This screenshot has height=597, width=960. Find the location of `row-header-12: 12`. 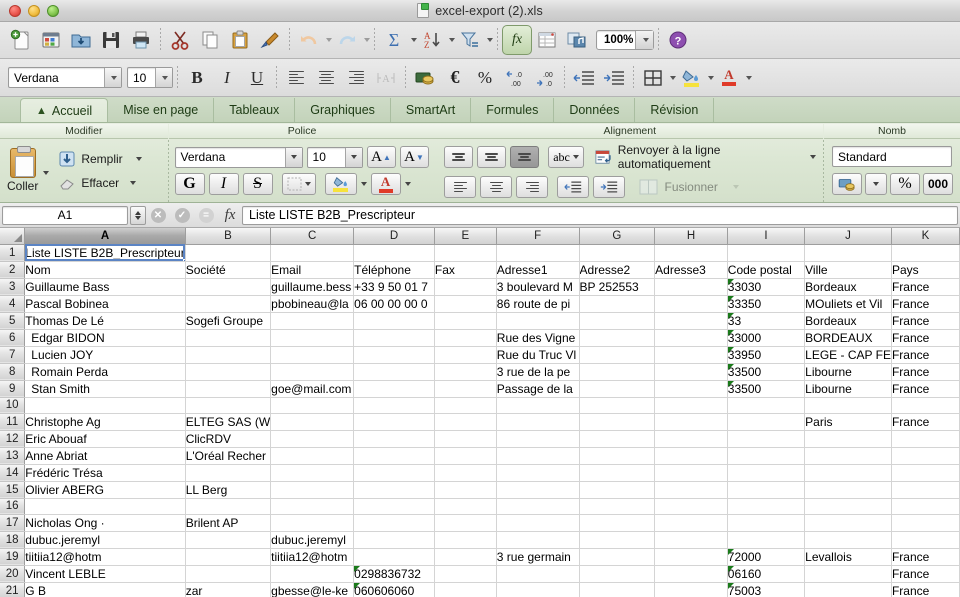

row-header-12: 12 is located at coordinates (13, 439).